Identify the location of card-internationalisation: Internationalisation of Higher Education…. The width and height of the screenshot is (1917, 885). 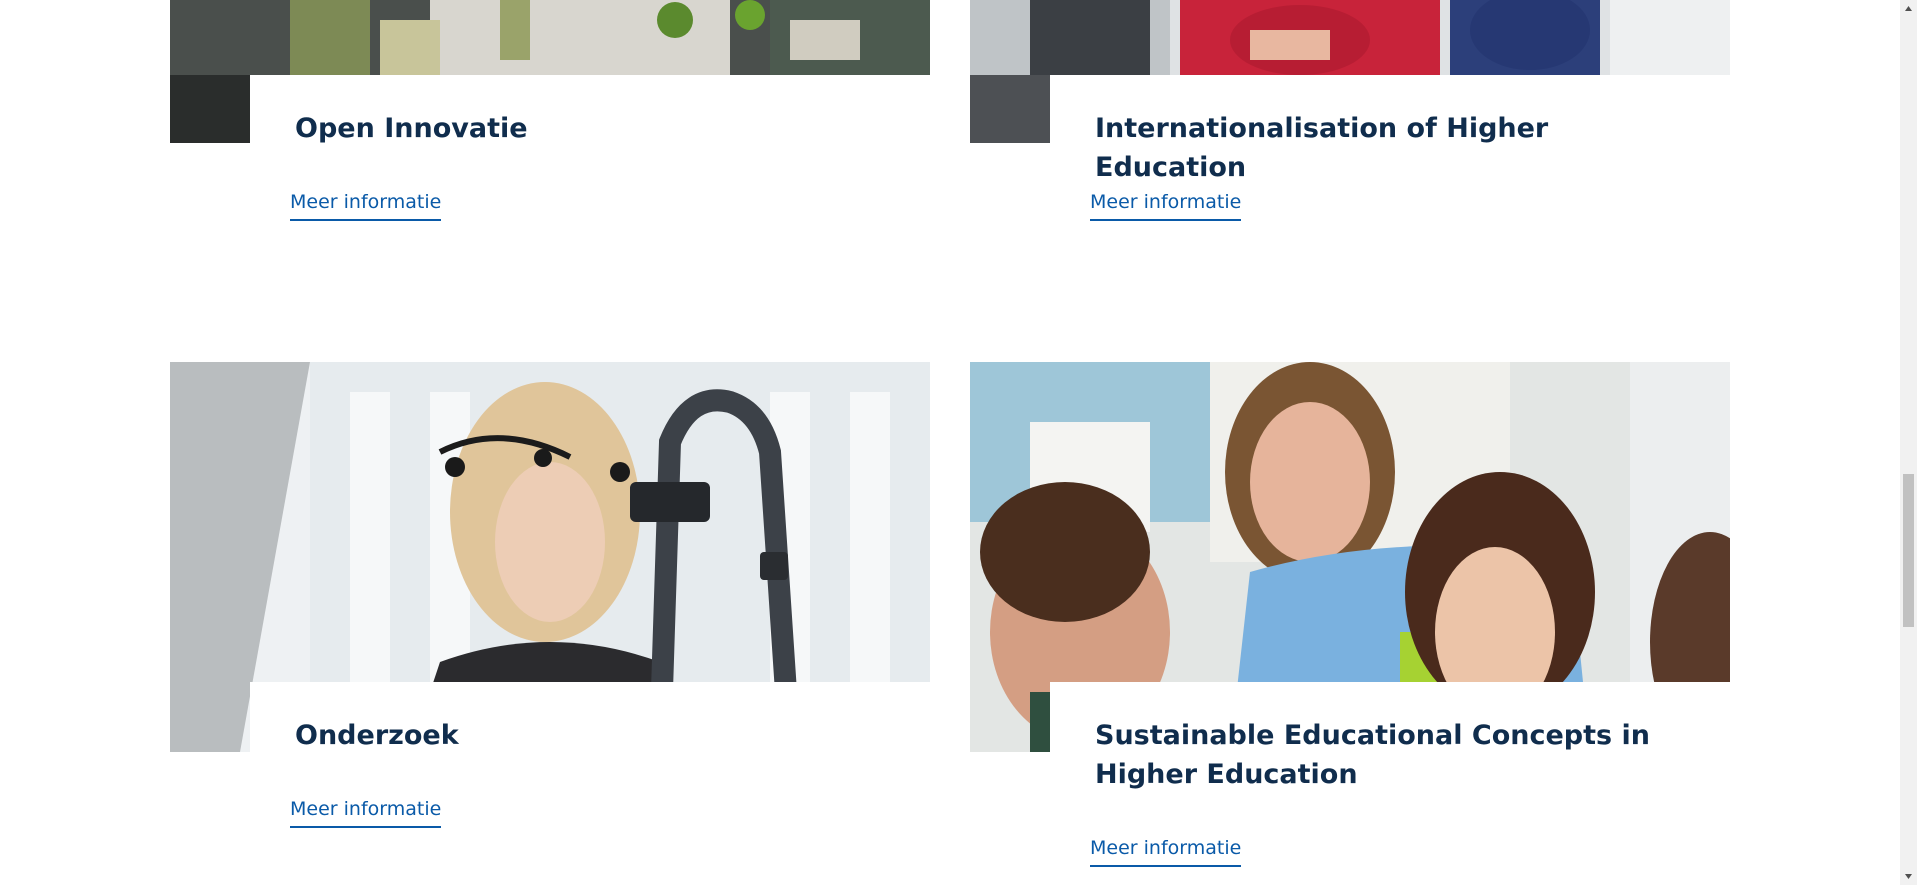
(1350, 125).